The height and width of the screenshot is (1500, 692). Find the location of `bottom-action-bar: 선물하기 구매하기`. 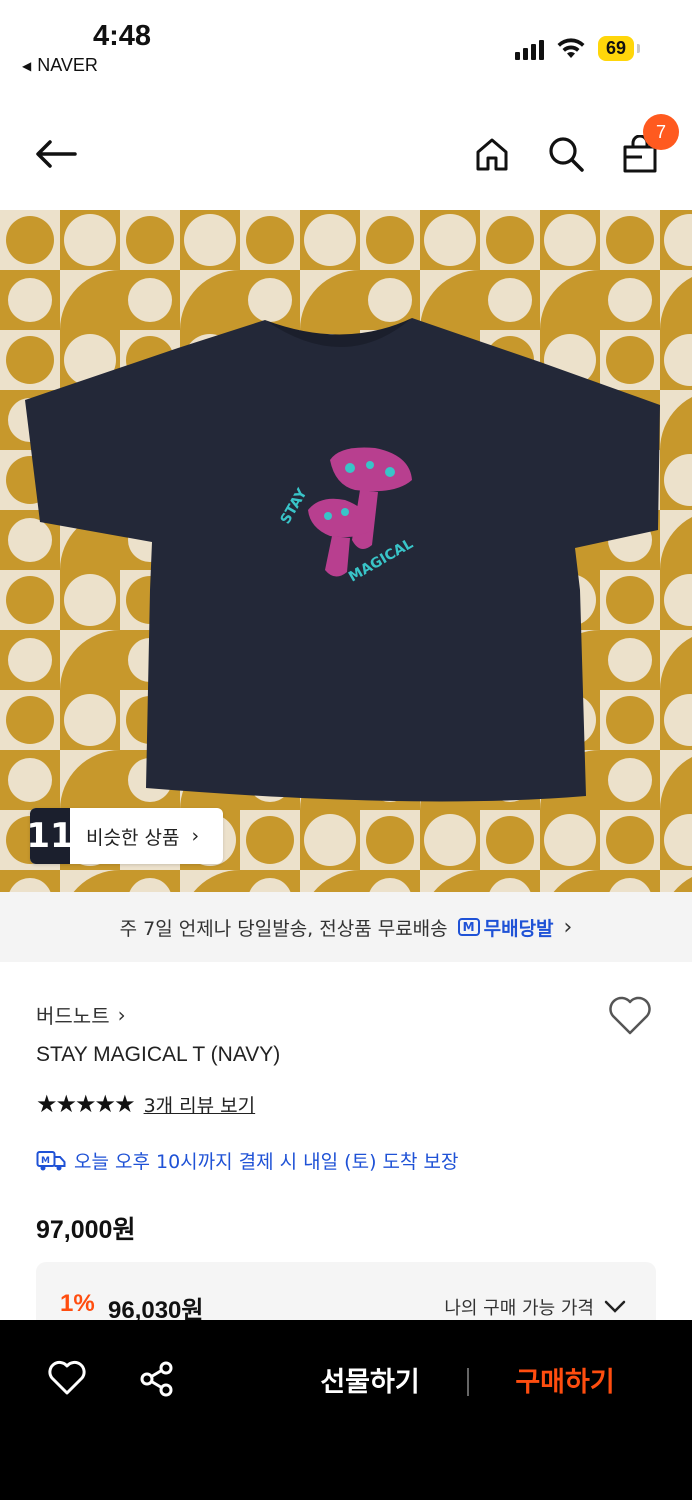

bottom-action-bar: 선물하기 구매하기 is located at coordinates (346, 1410).